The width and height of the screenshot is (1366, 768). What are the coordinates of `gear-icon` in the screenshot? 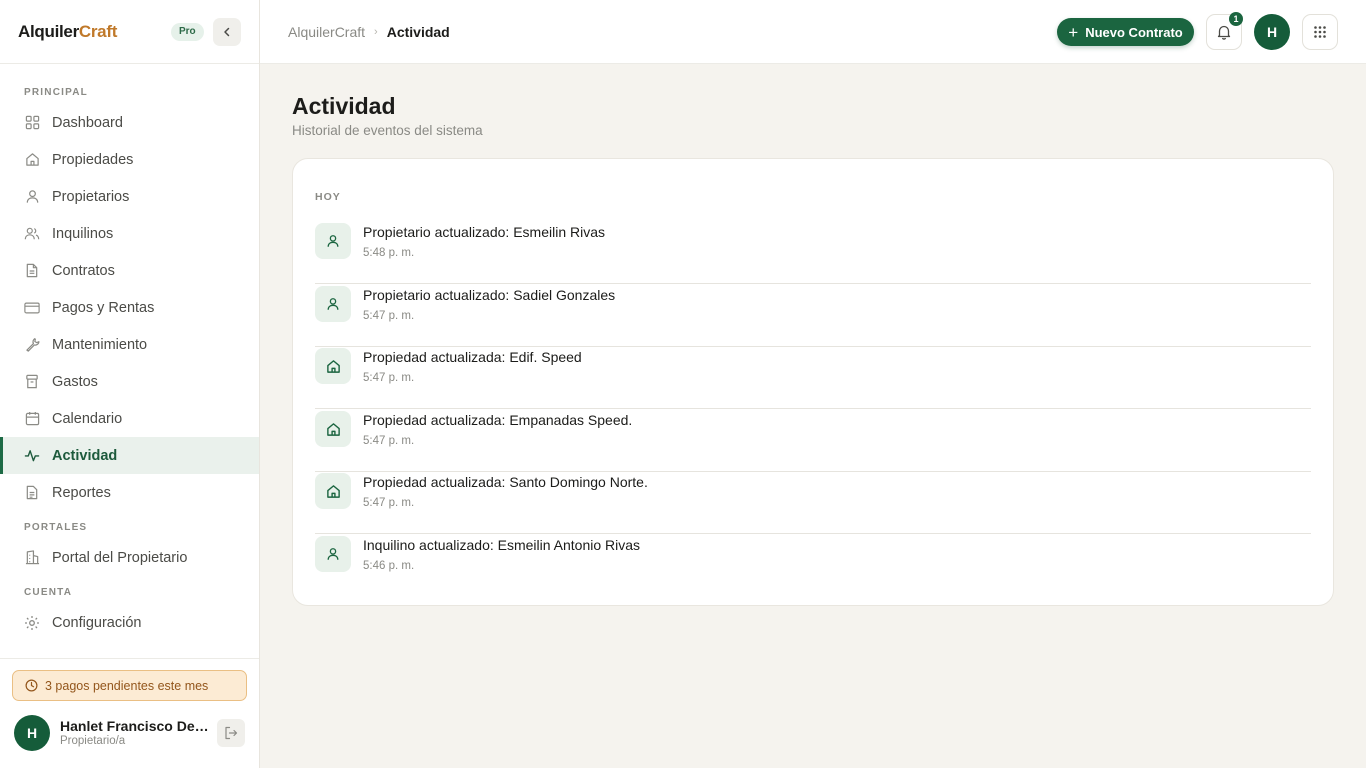 It's located at (32, 623).